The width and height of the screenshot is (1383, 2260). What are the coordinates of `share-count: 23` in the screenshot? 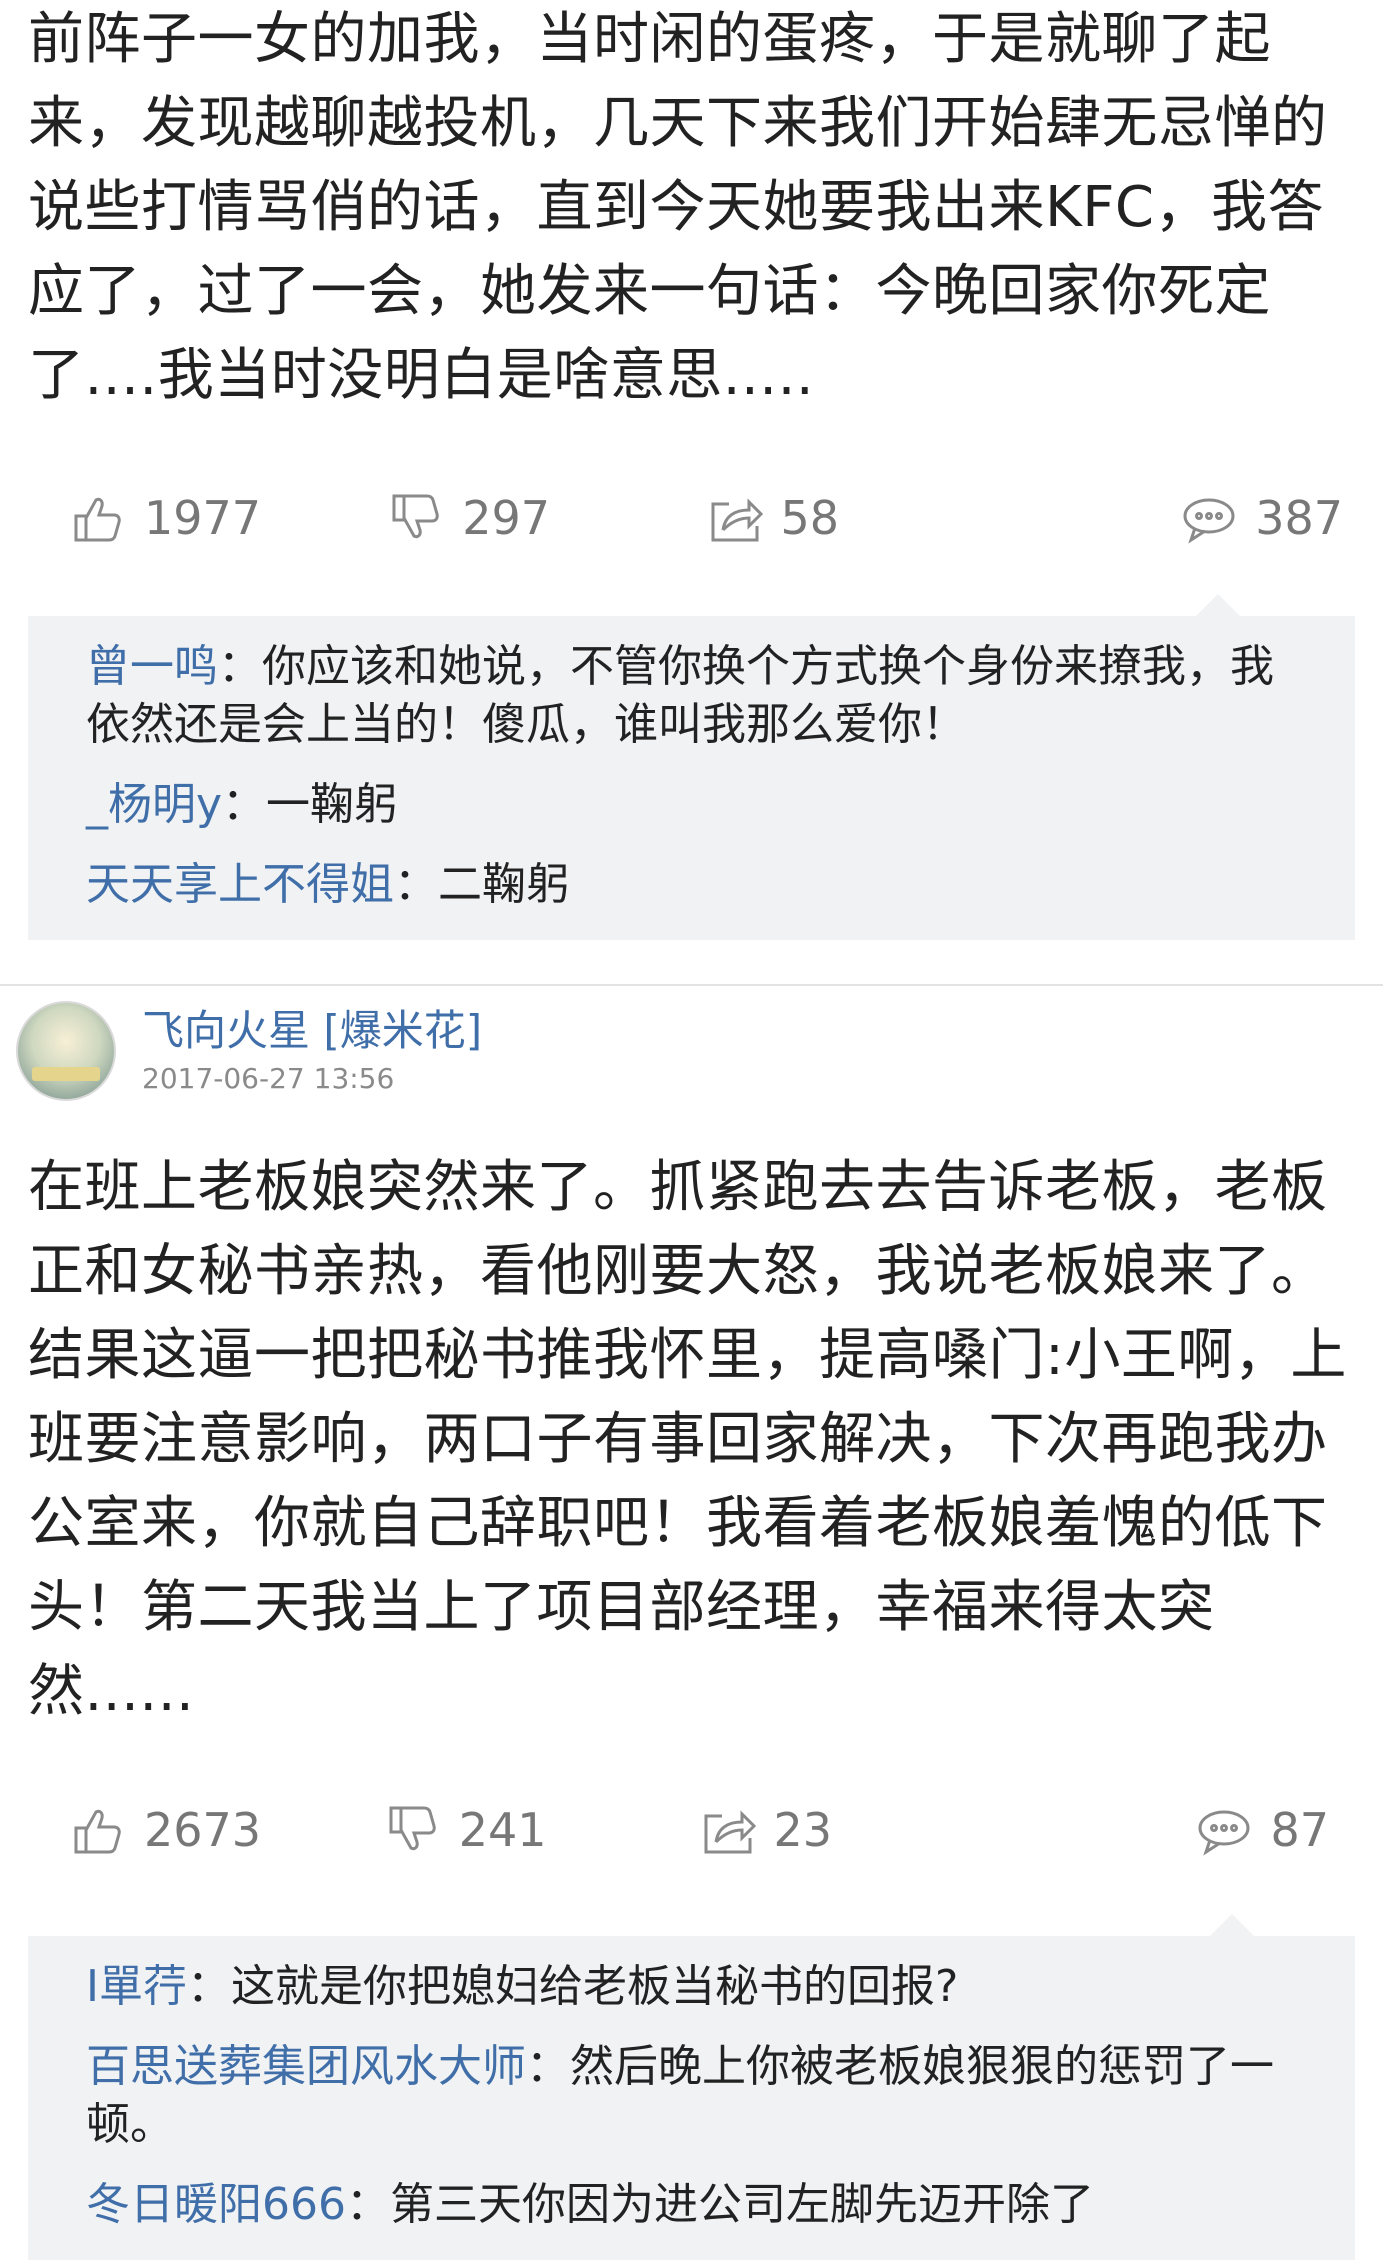 It's located at (803, 1830).